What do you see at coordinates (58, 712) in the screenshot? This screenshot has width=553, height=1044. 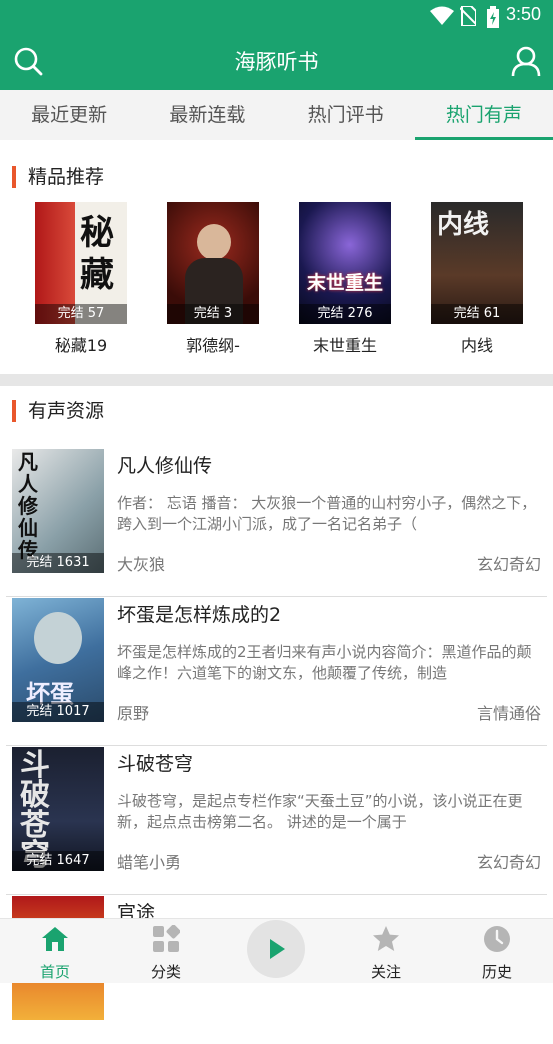 I see `status-badge: 完结 1017` at bounding box center [58, 712].